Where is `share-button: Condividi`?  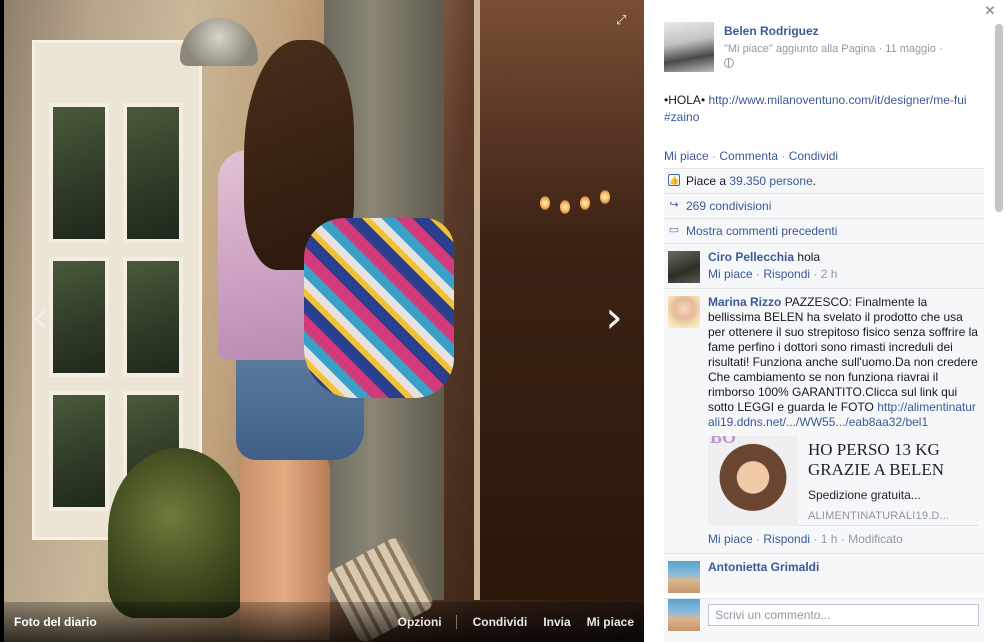 share-button: Condividi is located at coordinates (500, 622).